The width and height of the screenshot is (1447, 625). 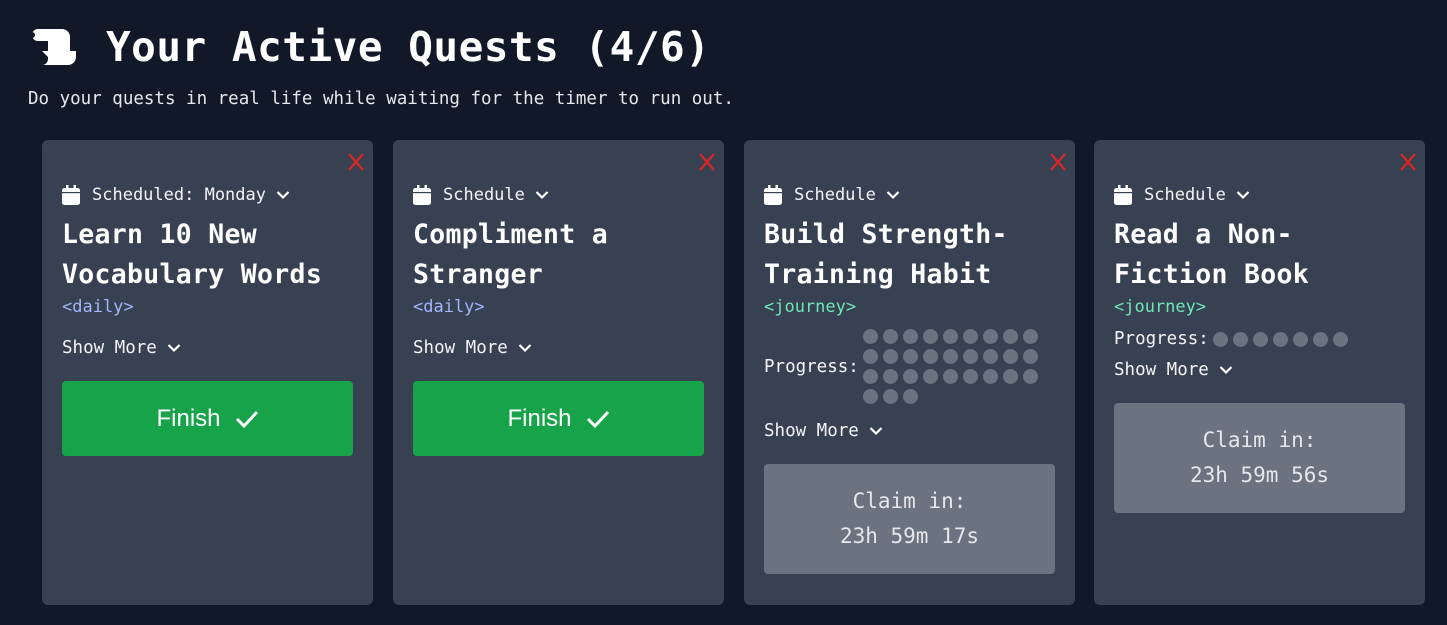 I want to click on quest-title: Read a Non-Fiction Book, so click(x=1212, y=254).